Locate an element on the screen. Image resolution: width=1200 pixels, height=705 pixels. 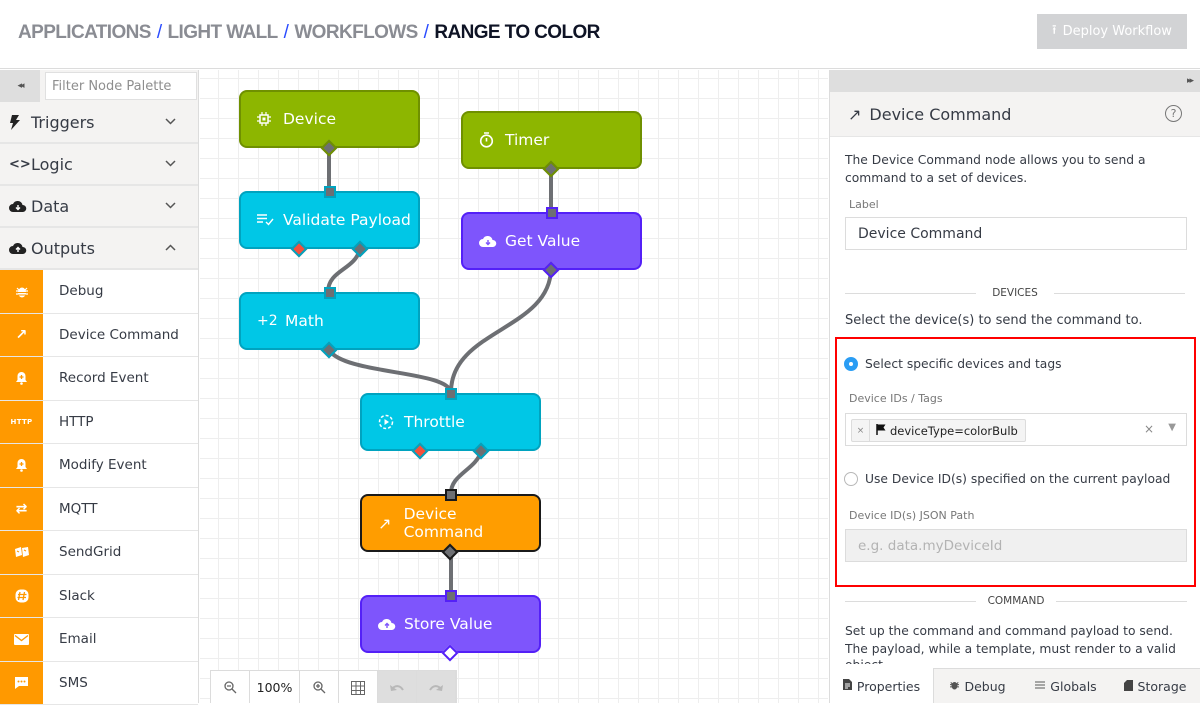
radio-button-checked is located at coordinates (851, 364).